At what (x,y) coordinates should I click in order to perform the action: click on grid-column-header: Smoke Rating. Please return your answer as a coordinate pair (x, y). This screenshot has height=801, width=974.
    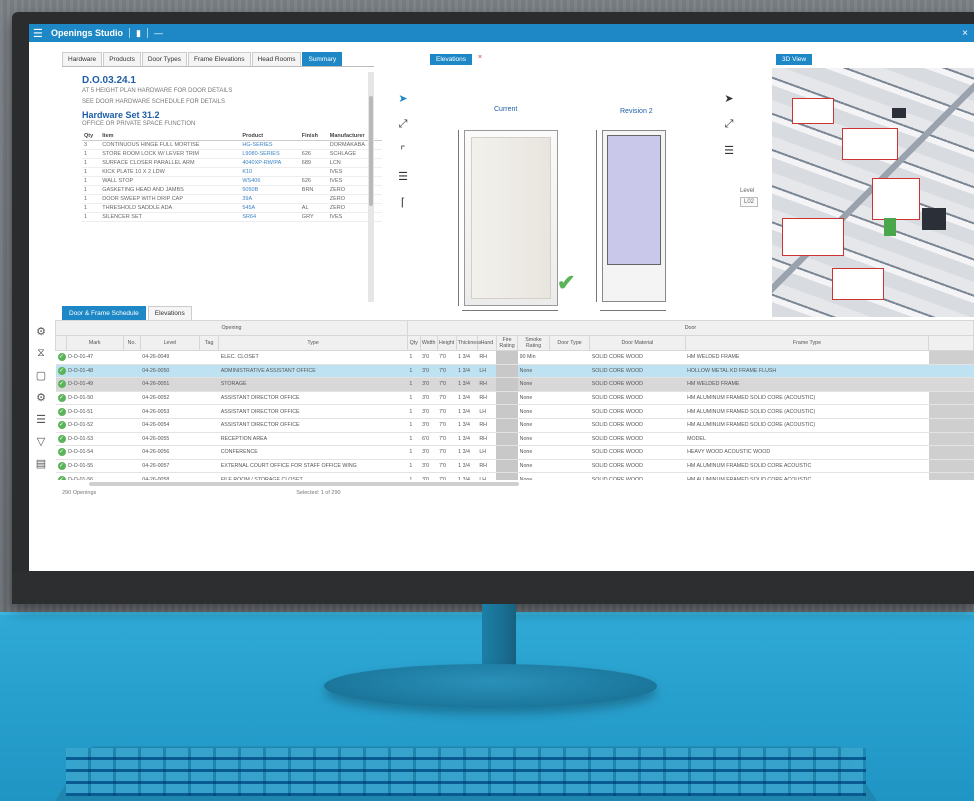
    Looking at the image, I should click on (533, 343).